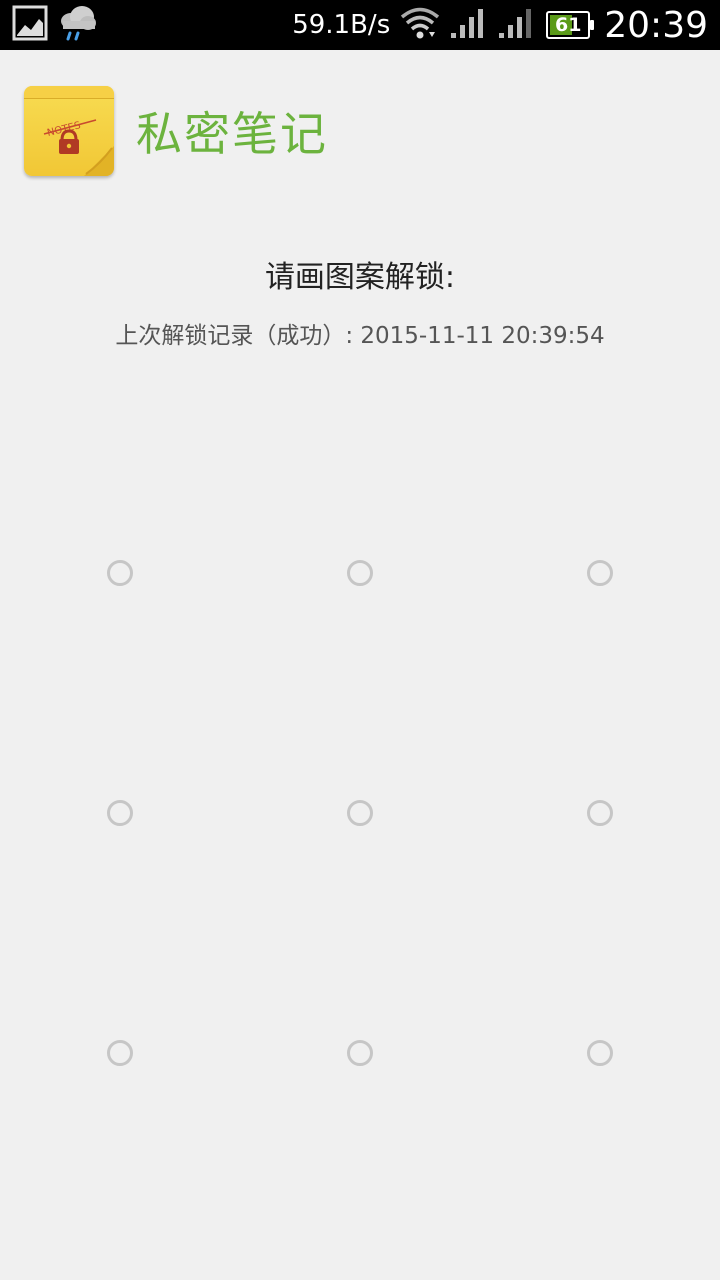 Image resolution: width=720 pixels, height=1280 pixels. I want to click on clock: 20:39, so click(656, 25).